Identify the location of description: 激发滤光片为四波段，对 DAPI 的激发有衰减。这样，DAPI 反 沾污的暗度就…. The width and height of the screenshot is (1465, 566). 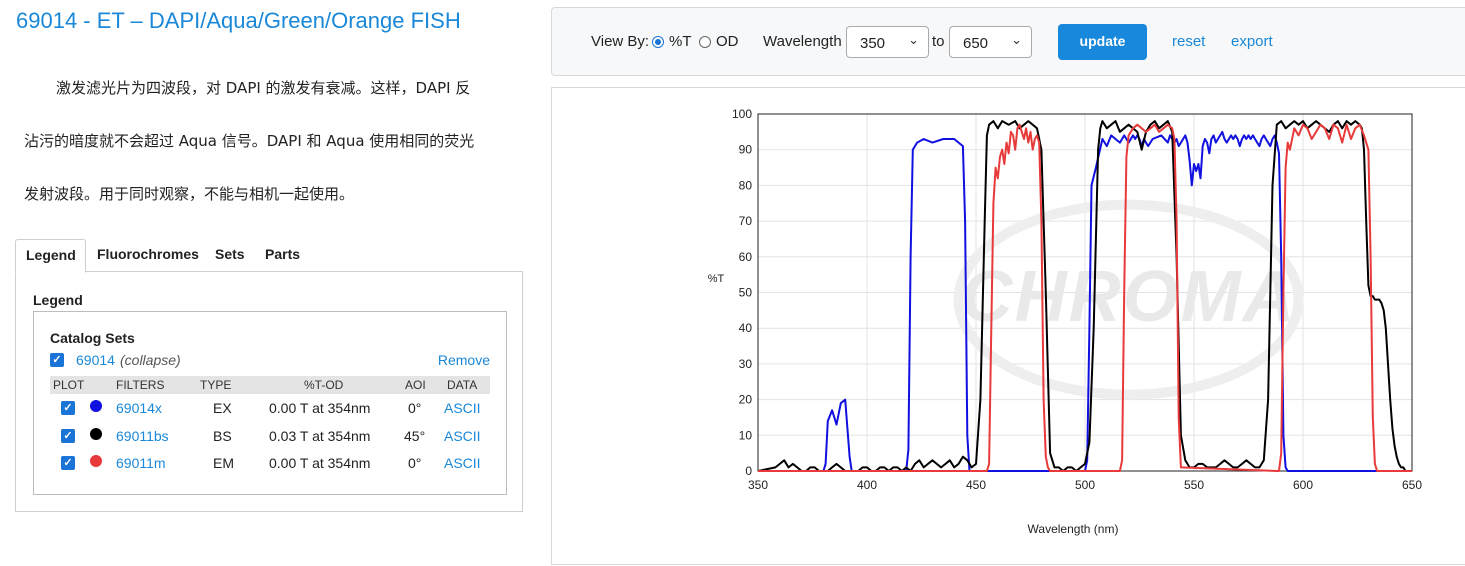
(269, 141).